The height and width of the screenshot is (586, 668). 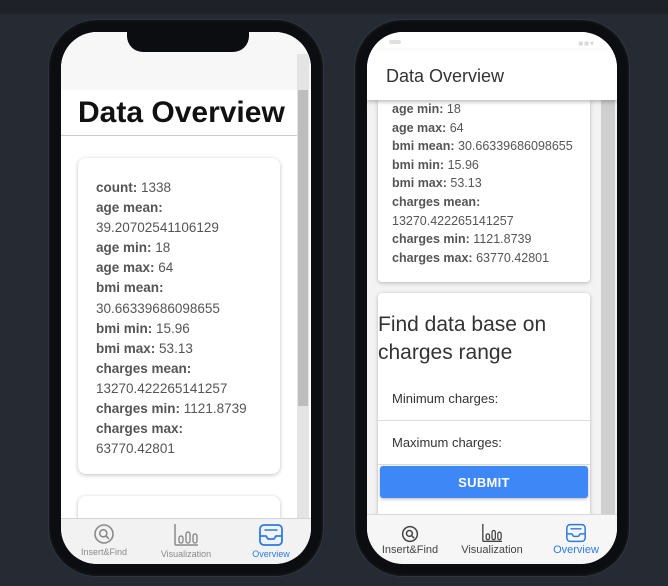 I want to click on page-title: Data Overview, so click(x=181, y=112).